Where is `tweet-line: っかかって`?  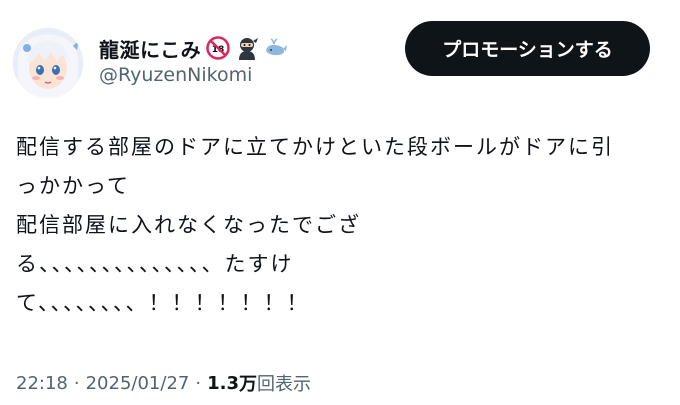
tweet-line: っかかって is located at coordinates (73, 186).